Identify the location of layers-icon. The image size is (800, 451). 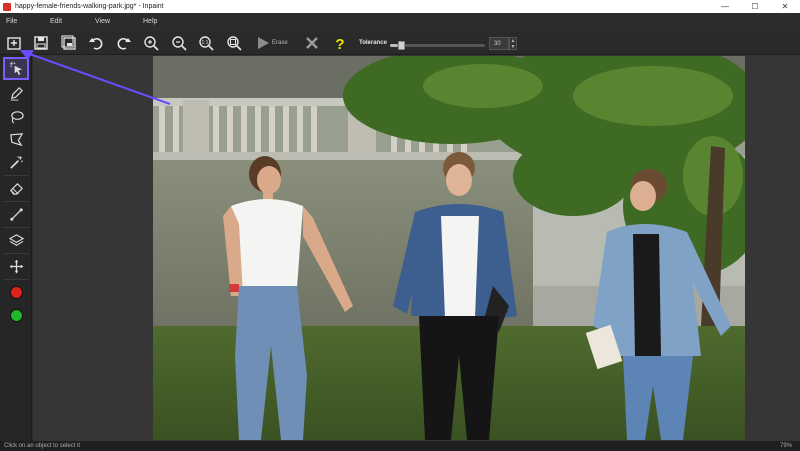
(16, 240).